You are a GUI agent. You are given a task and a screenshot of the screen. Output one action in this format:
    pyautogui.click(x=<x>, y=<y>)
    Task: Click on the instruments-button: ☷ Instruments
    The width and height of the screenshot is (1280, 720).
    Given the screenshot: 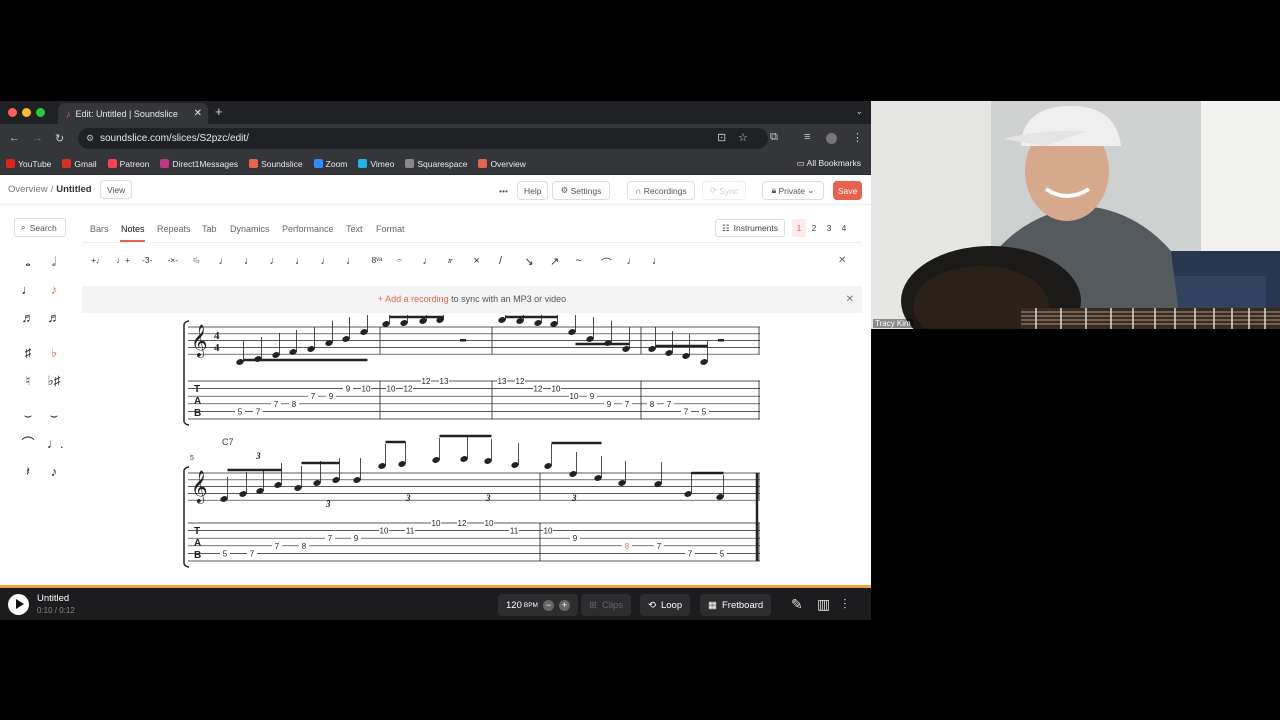 What is the action you would take?
    pyautogui.click(x=750, y=228)
    